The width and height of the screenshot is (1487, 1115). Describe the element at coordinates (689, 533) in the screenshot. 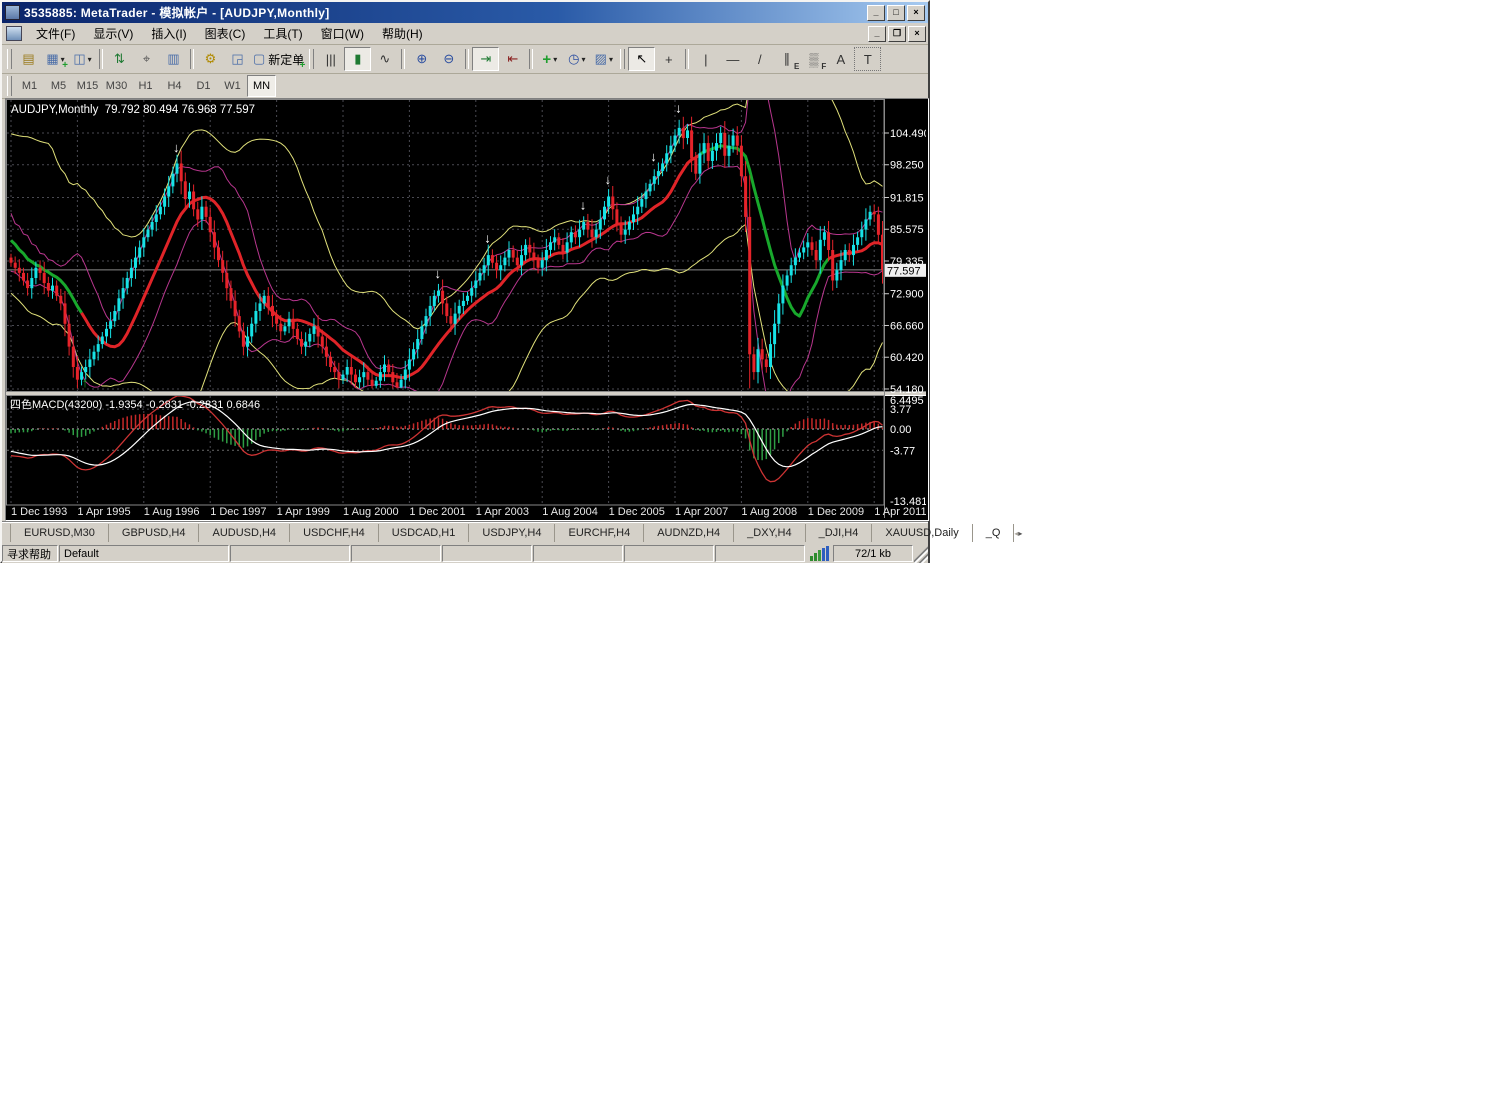

I see `symbol-tab-audnzd: AUDNZD,H4` at that location.